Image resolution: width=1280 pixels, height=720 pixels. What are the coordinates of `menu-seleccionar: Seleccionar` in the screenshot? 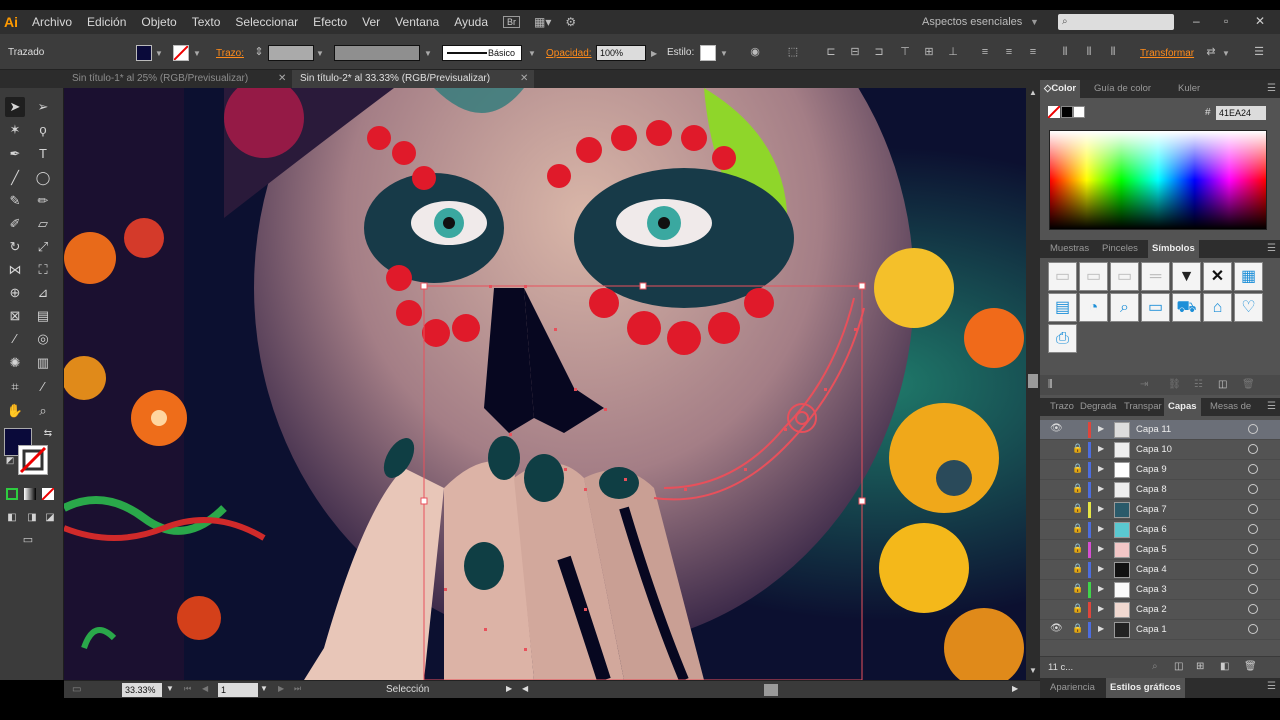 It's located at (266, 22).